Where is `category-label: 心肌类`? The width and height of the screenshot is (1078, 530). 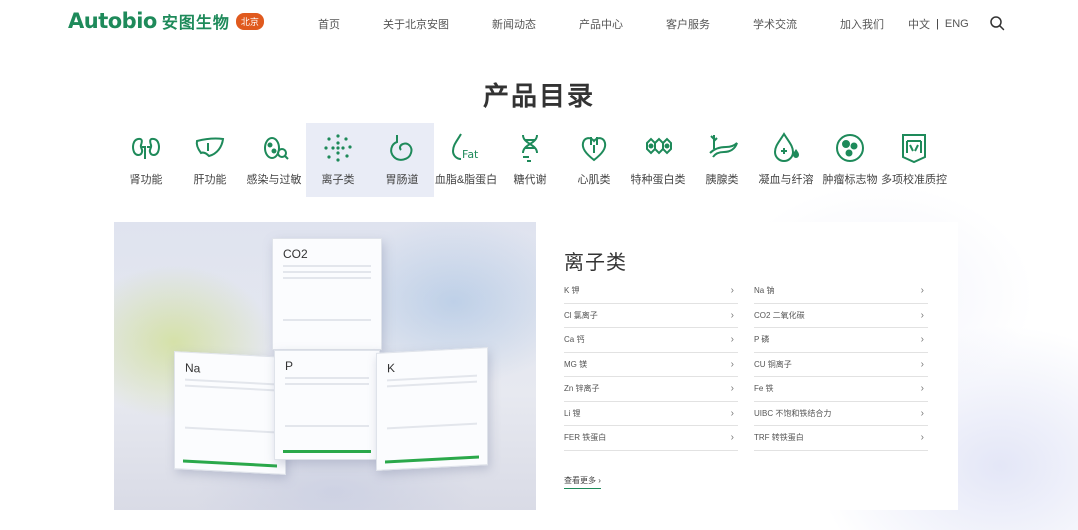
category-label: 心肌类 is located at coordinates (594, 180).